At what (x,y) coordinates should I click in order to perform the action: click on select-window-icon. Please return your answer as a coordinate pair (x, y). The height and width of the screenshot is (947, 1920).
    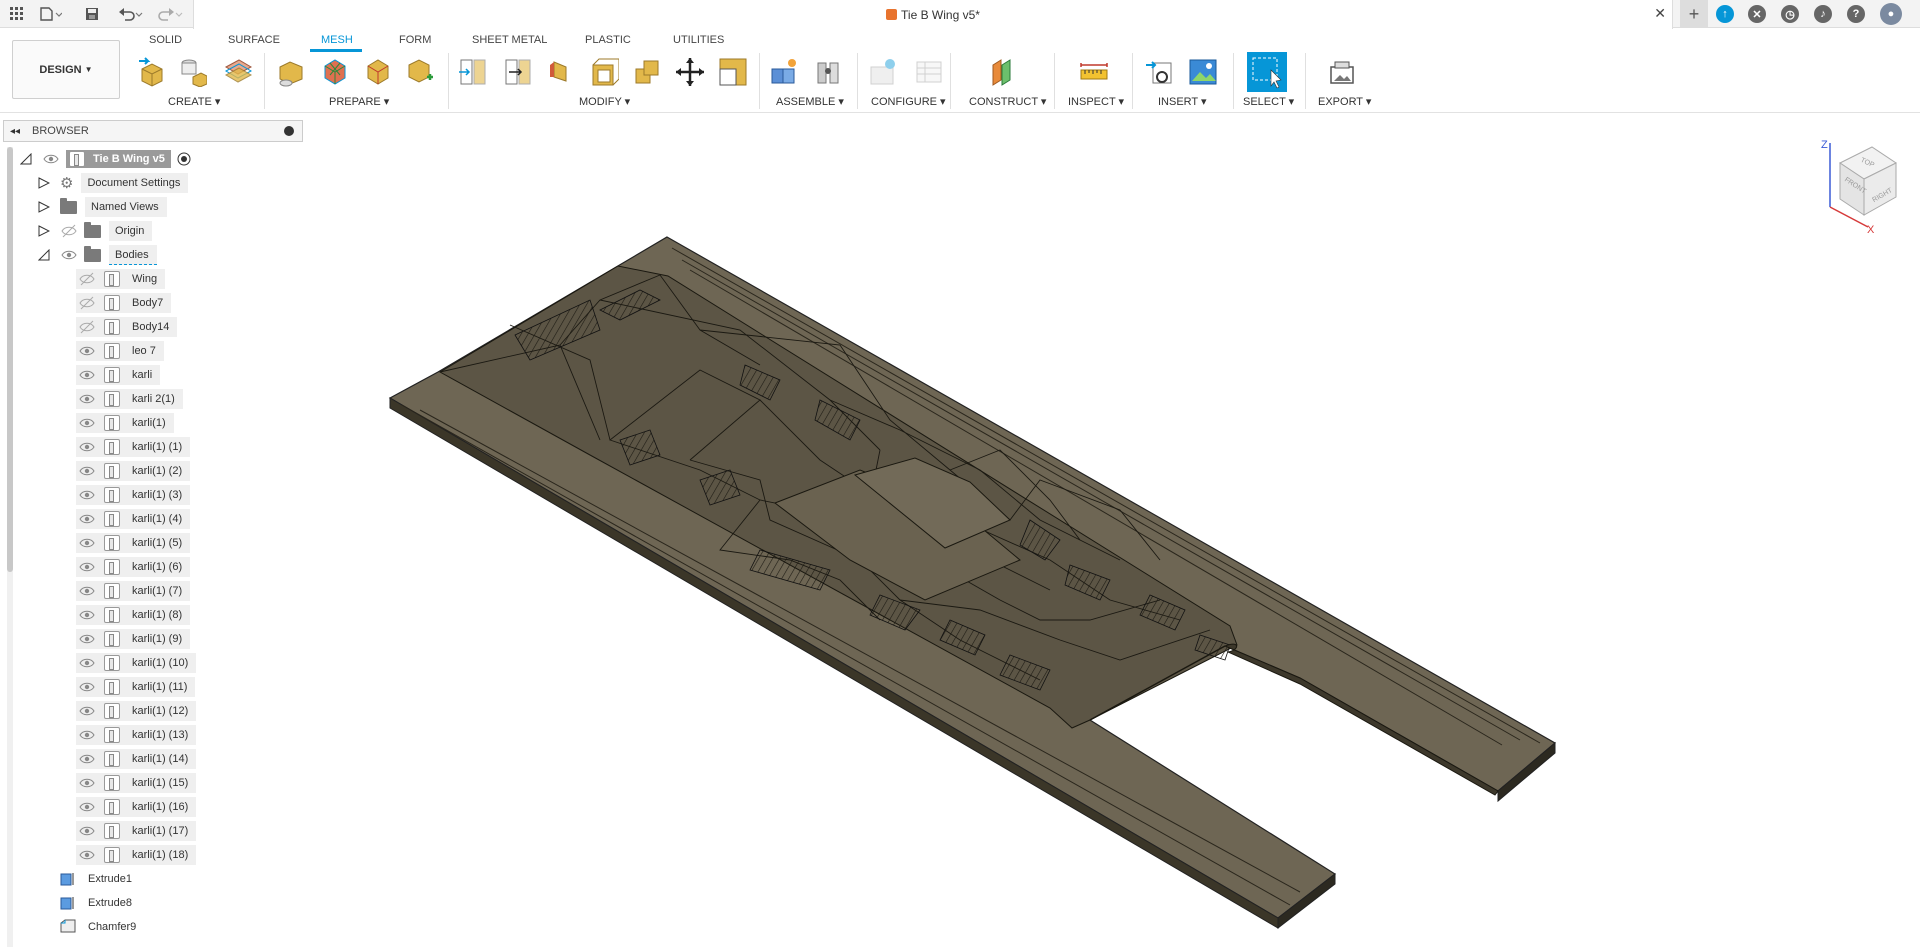
    Looking at the image, I should click on (1267, 72).